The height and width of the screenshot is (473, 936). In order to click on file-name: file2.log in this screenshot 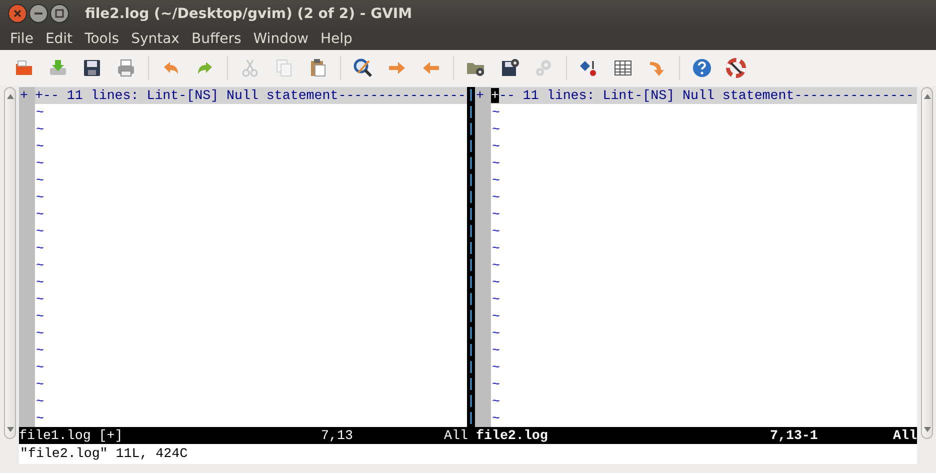, I will do `click(512, 435)`.